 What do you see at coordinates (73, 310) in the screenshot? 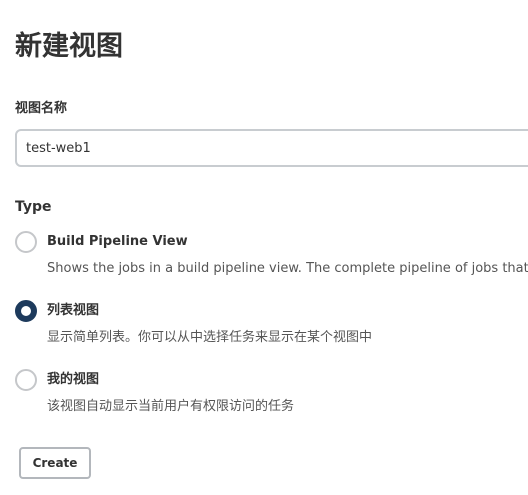
I see `option-title: 列表视图` at bounding box center [73, 310].